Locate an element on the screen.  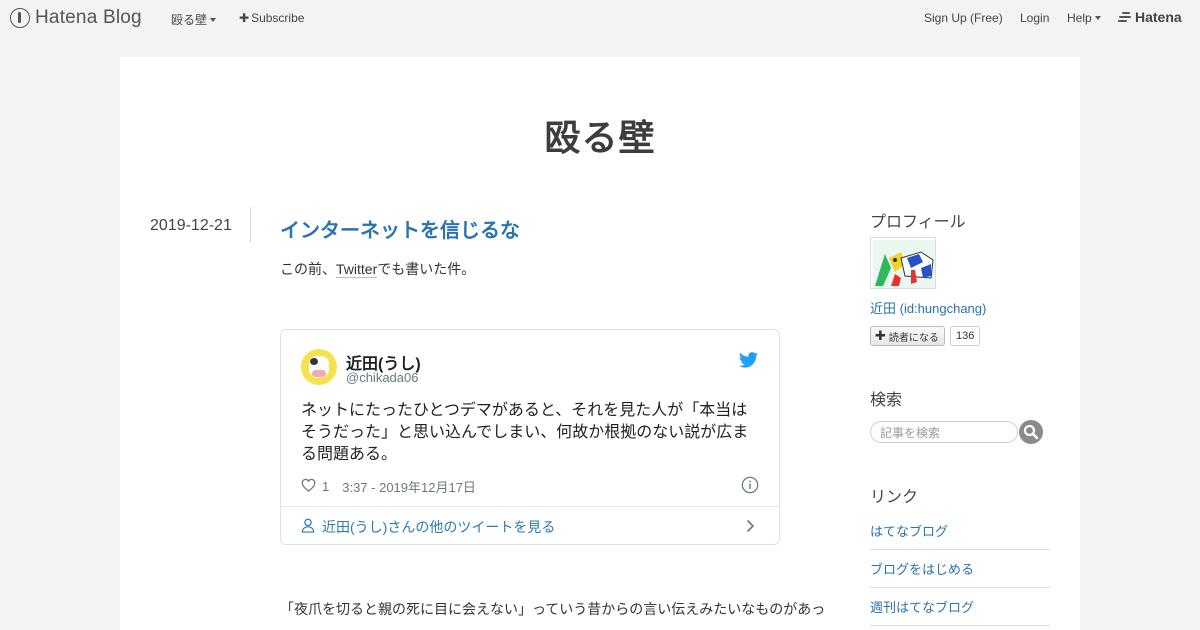
tweet-author-handle: @chikada06 is located at coordinates (382, 377).